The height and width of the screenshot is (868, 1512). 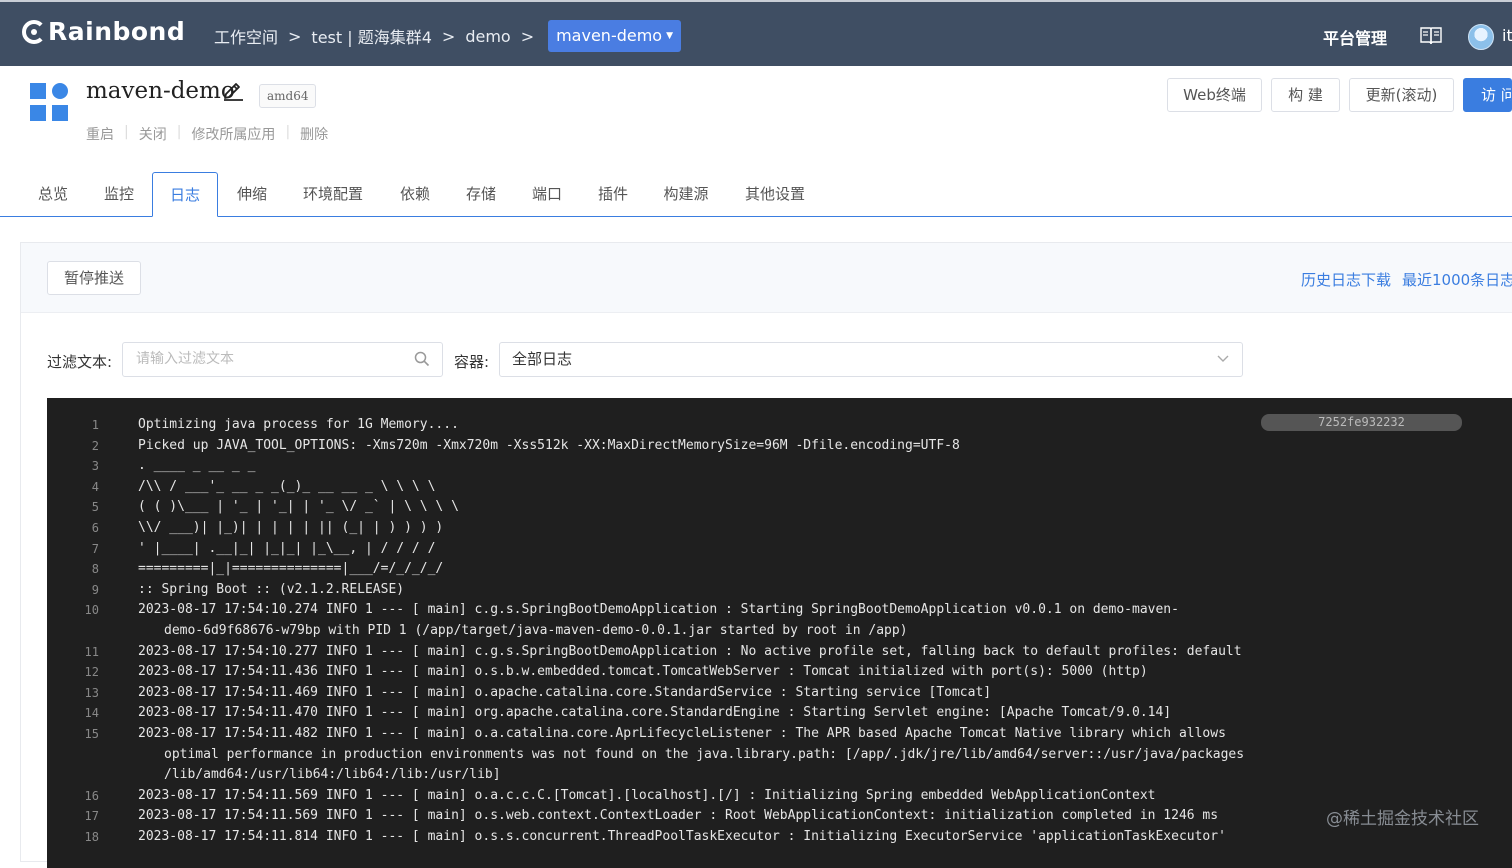 I want to click on log-line: 8 =========|_|==============|___/=/_/_/_/, so click(x=652, y=569).